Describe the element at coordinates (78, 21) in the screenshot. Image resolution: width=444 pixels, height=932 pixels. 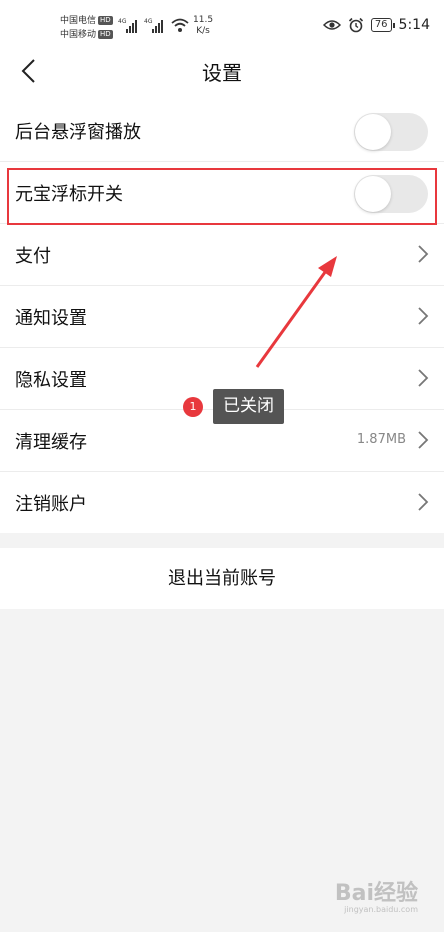
I see `carrier-1-label: 中国电信` at that location.